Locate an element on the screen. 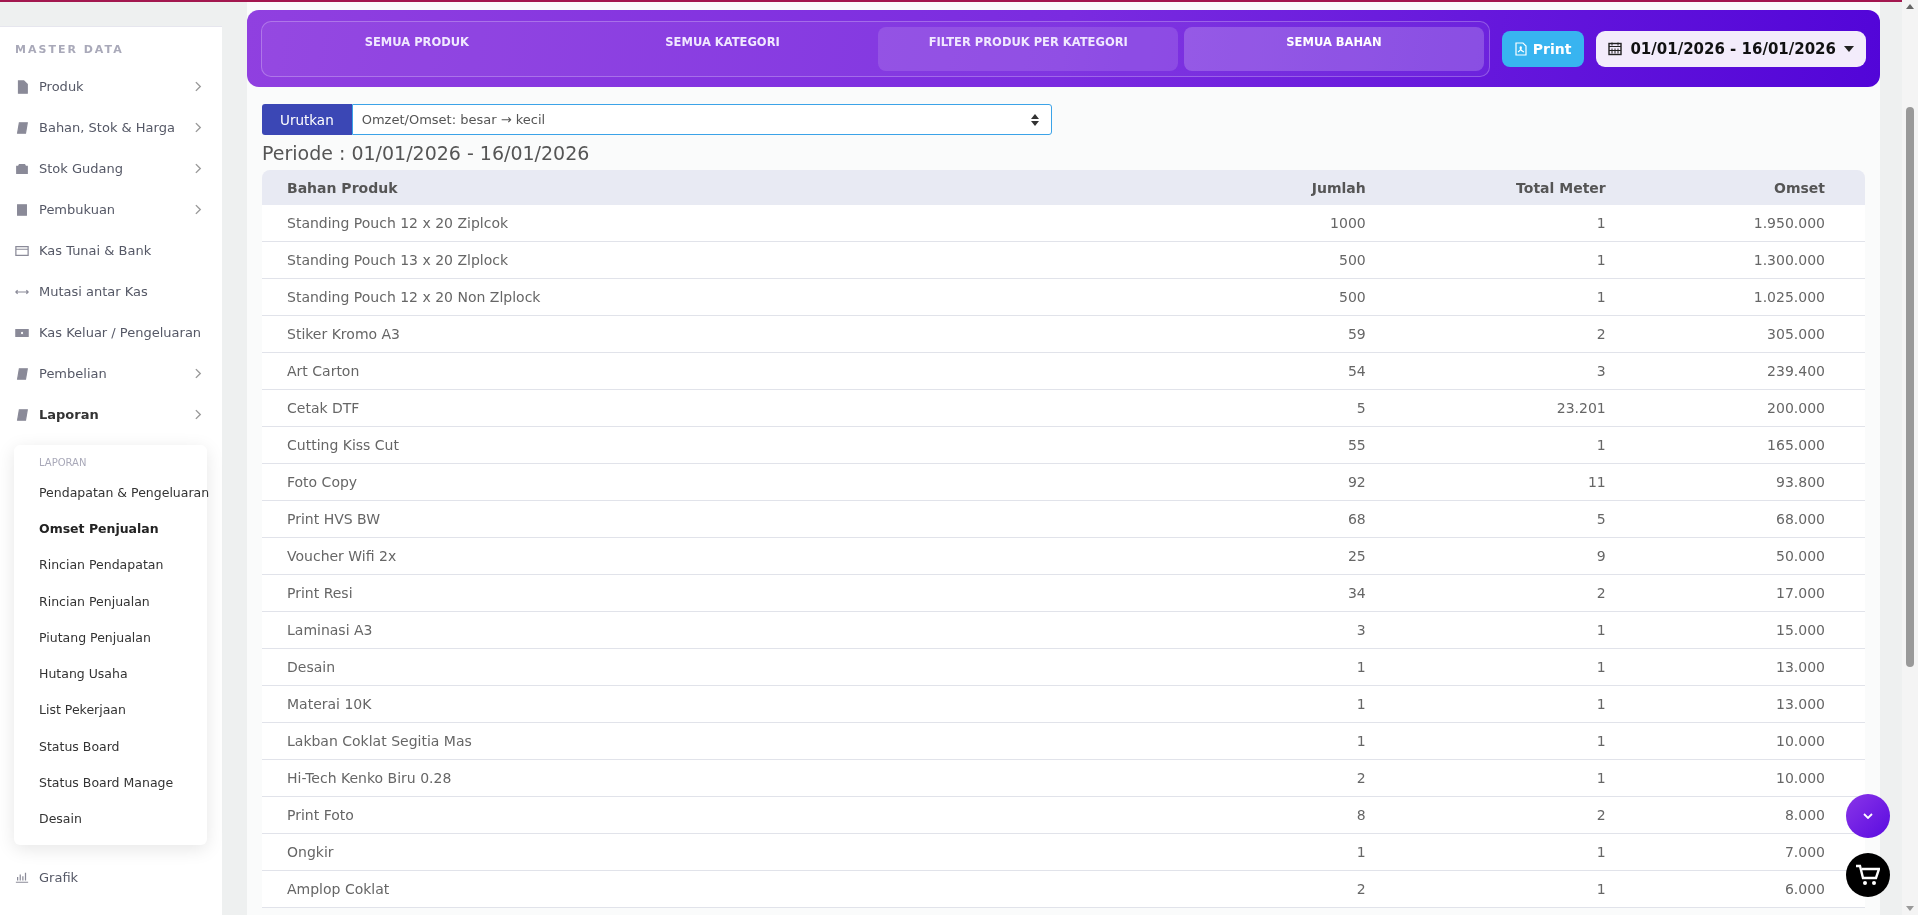  sort-select: Omzet/Omset: besar → kecil is located at coordinates (701, 119).